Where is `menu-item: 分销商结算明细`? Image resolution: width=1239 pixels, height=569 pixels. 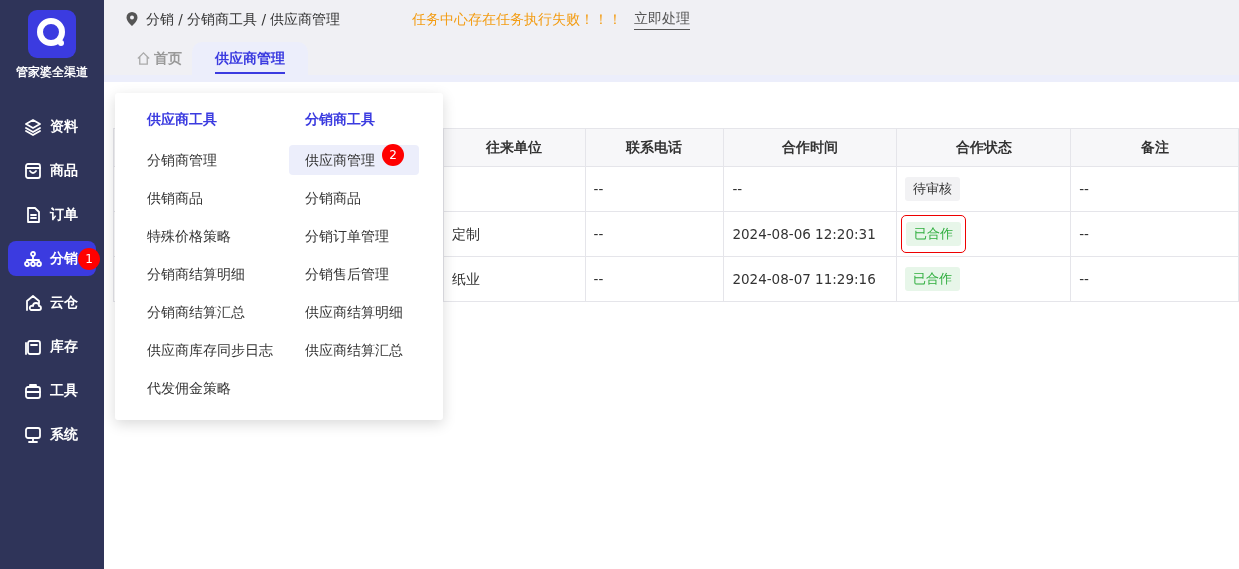 menu-item: 分销商结算明细 is located at coordinates (196, 274).